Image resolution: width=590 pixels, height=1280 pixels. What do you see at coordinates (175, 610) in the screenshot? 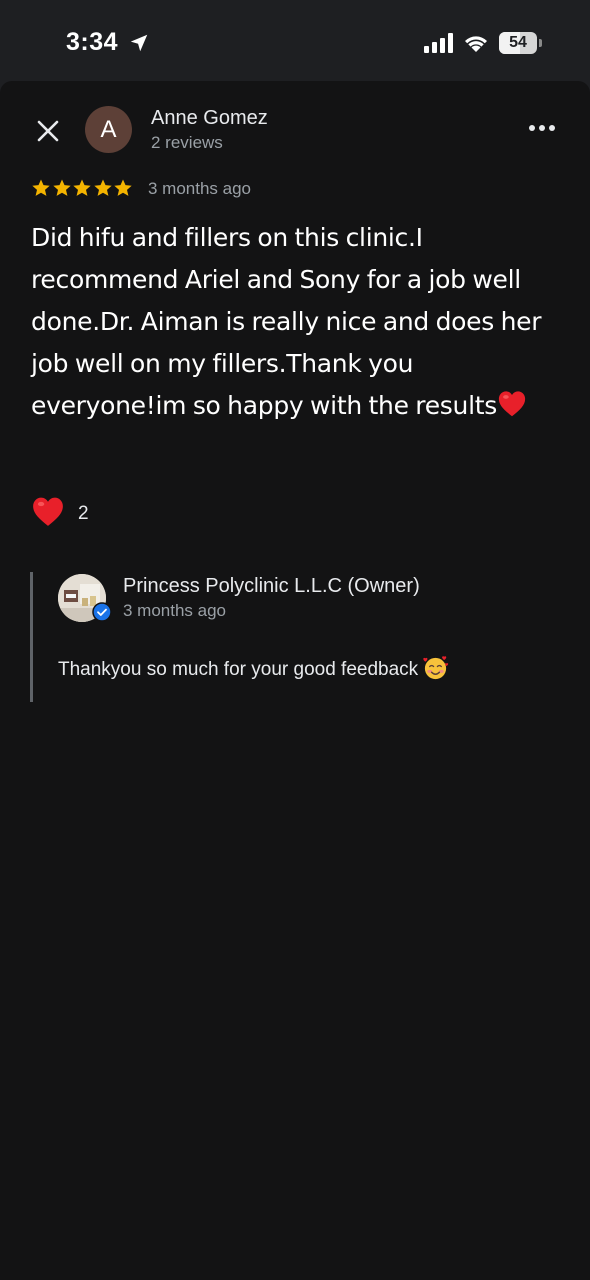
I see `owner-reply-time: 3 months ago` at bounding box center [175, 610].